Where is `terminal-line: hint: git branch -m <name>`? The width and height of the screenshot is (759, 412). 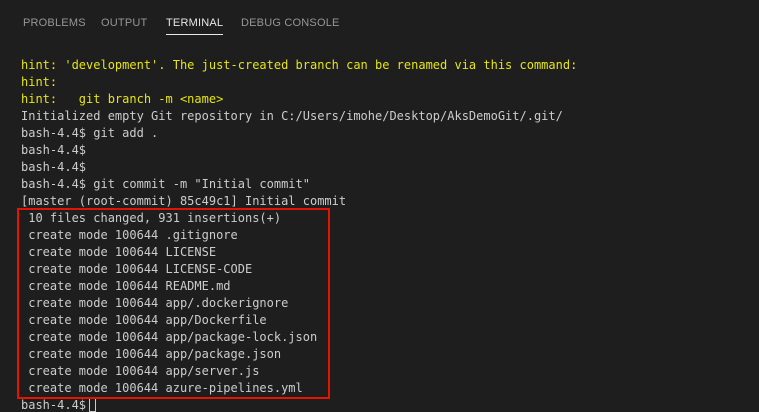
terminal-line: hint: git branch -m <name> is located at coordinates (122, 99).